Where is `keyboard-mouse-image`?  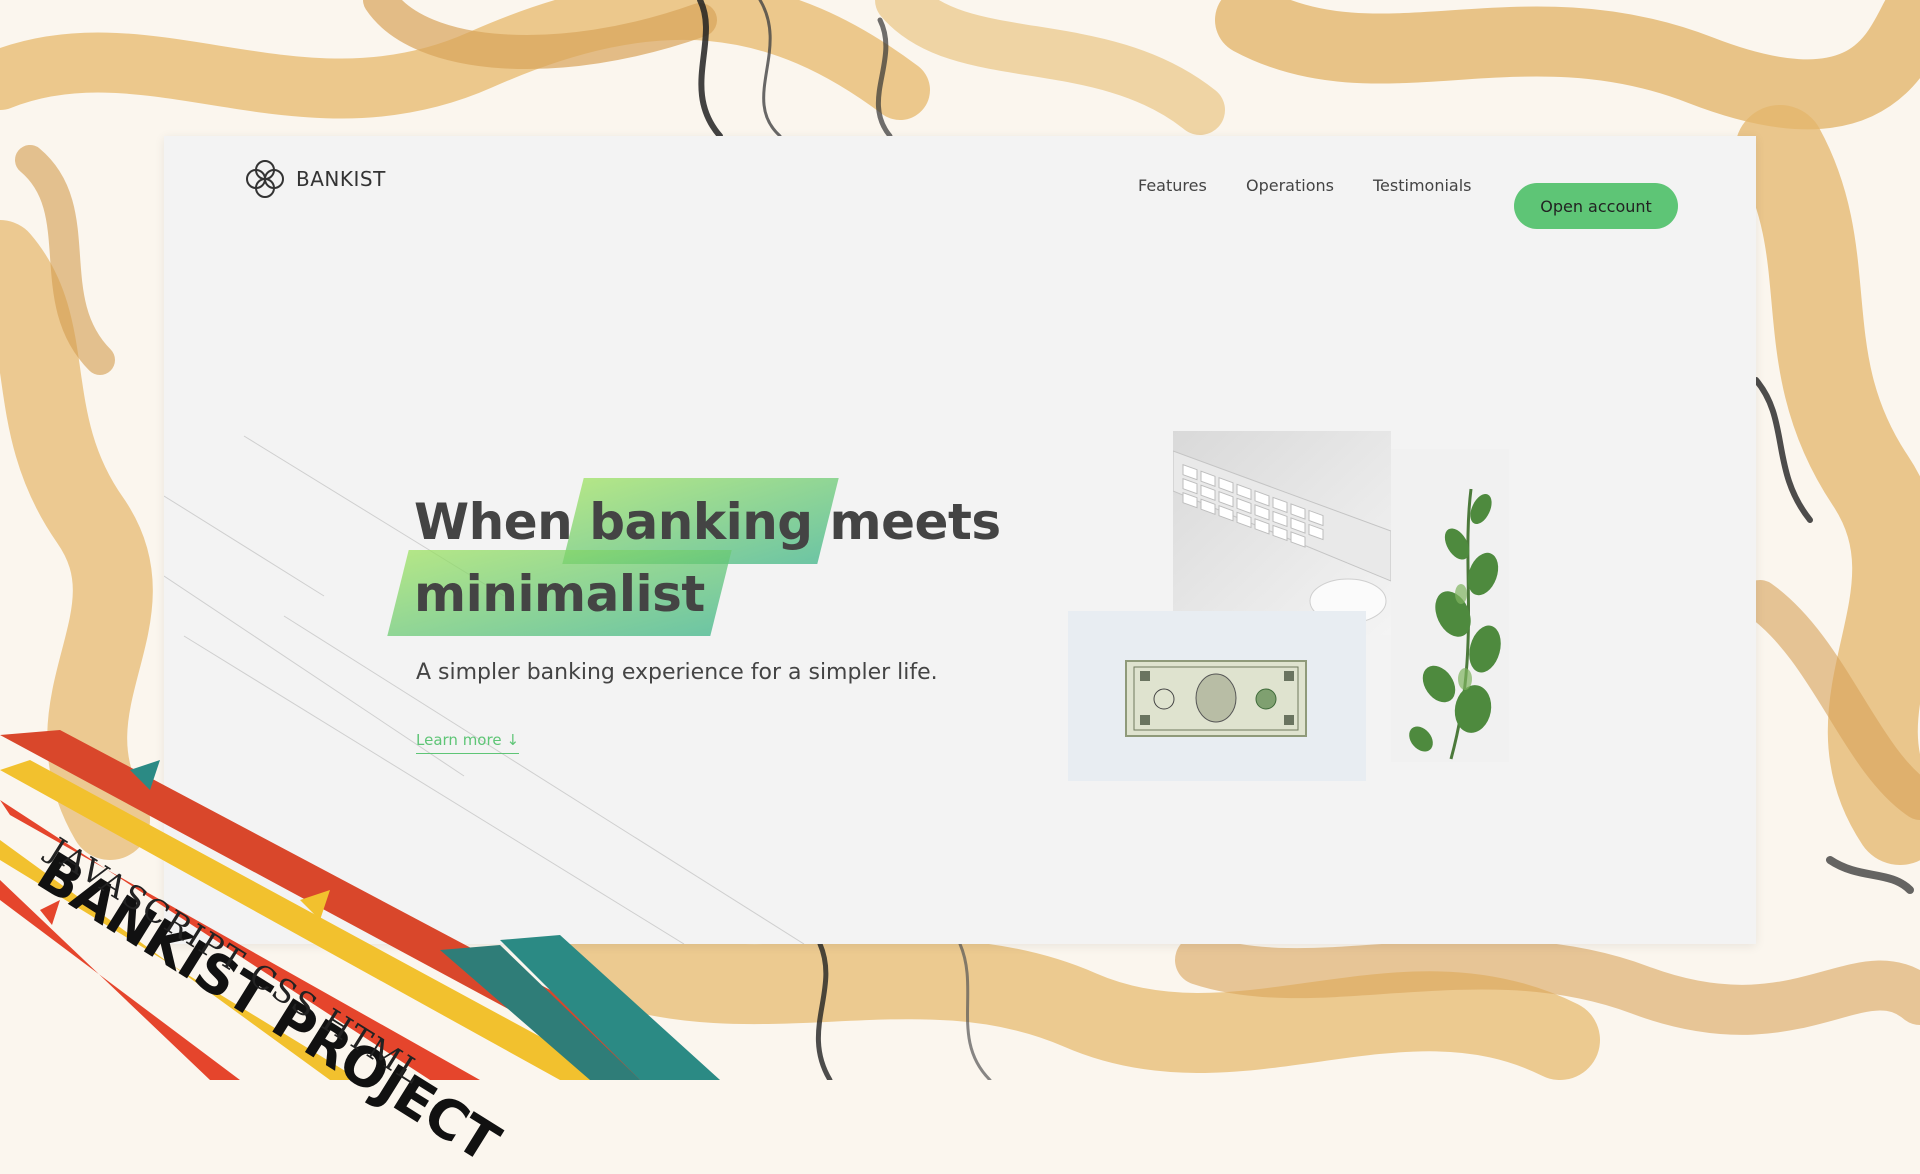
keyboard-mouse-image is located at coordinates (1282, 533).